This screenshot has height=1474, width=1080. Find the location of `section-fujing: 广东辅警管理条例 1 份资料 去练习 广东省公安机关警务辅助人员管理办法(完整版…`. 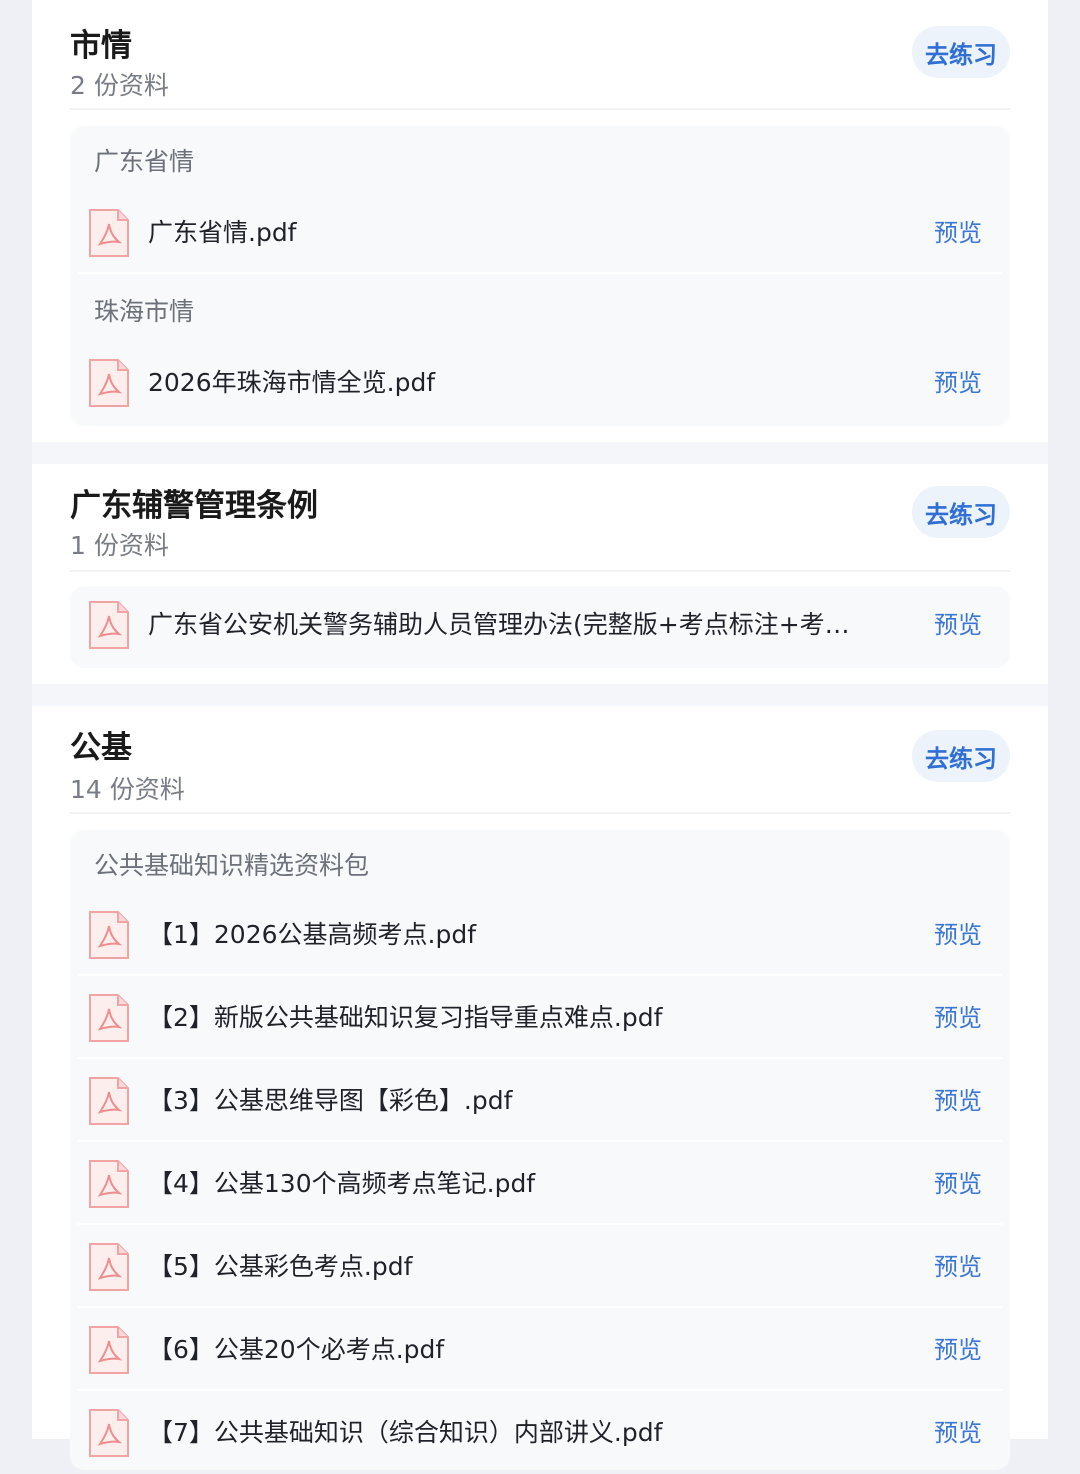

section-fujing: 广东辅警管理条例 1 份资料 去练习 广东省公安机关警务辅助人员管理办法(完整版… is located at coordinates (540, 572).